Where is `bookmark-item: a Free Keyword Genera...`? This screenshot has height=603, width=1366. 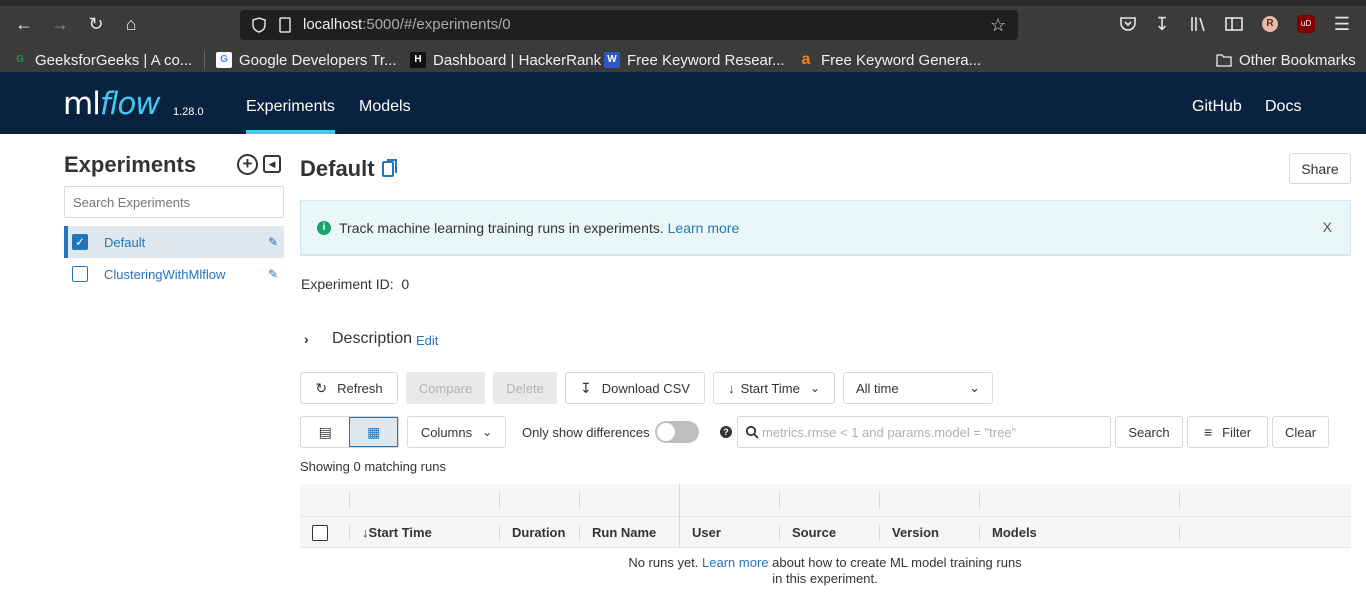 bookmark-item: a Free Keyword Genera... is located at coordinates (890, 60).